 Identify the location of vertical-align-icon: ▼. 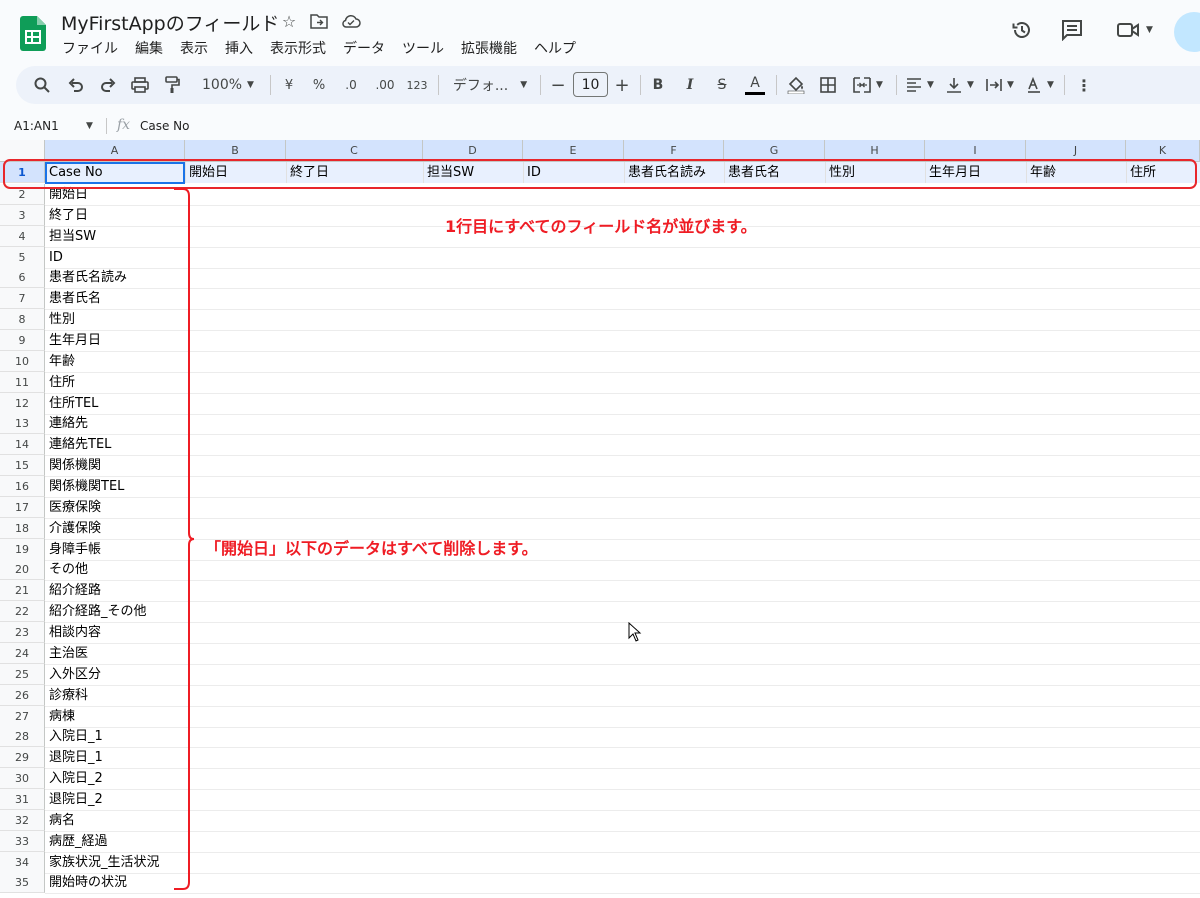
(960, 85).